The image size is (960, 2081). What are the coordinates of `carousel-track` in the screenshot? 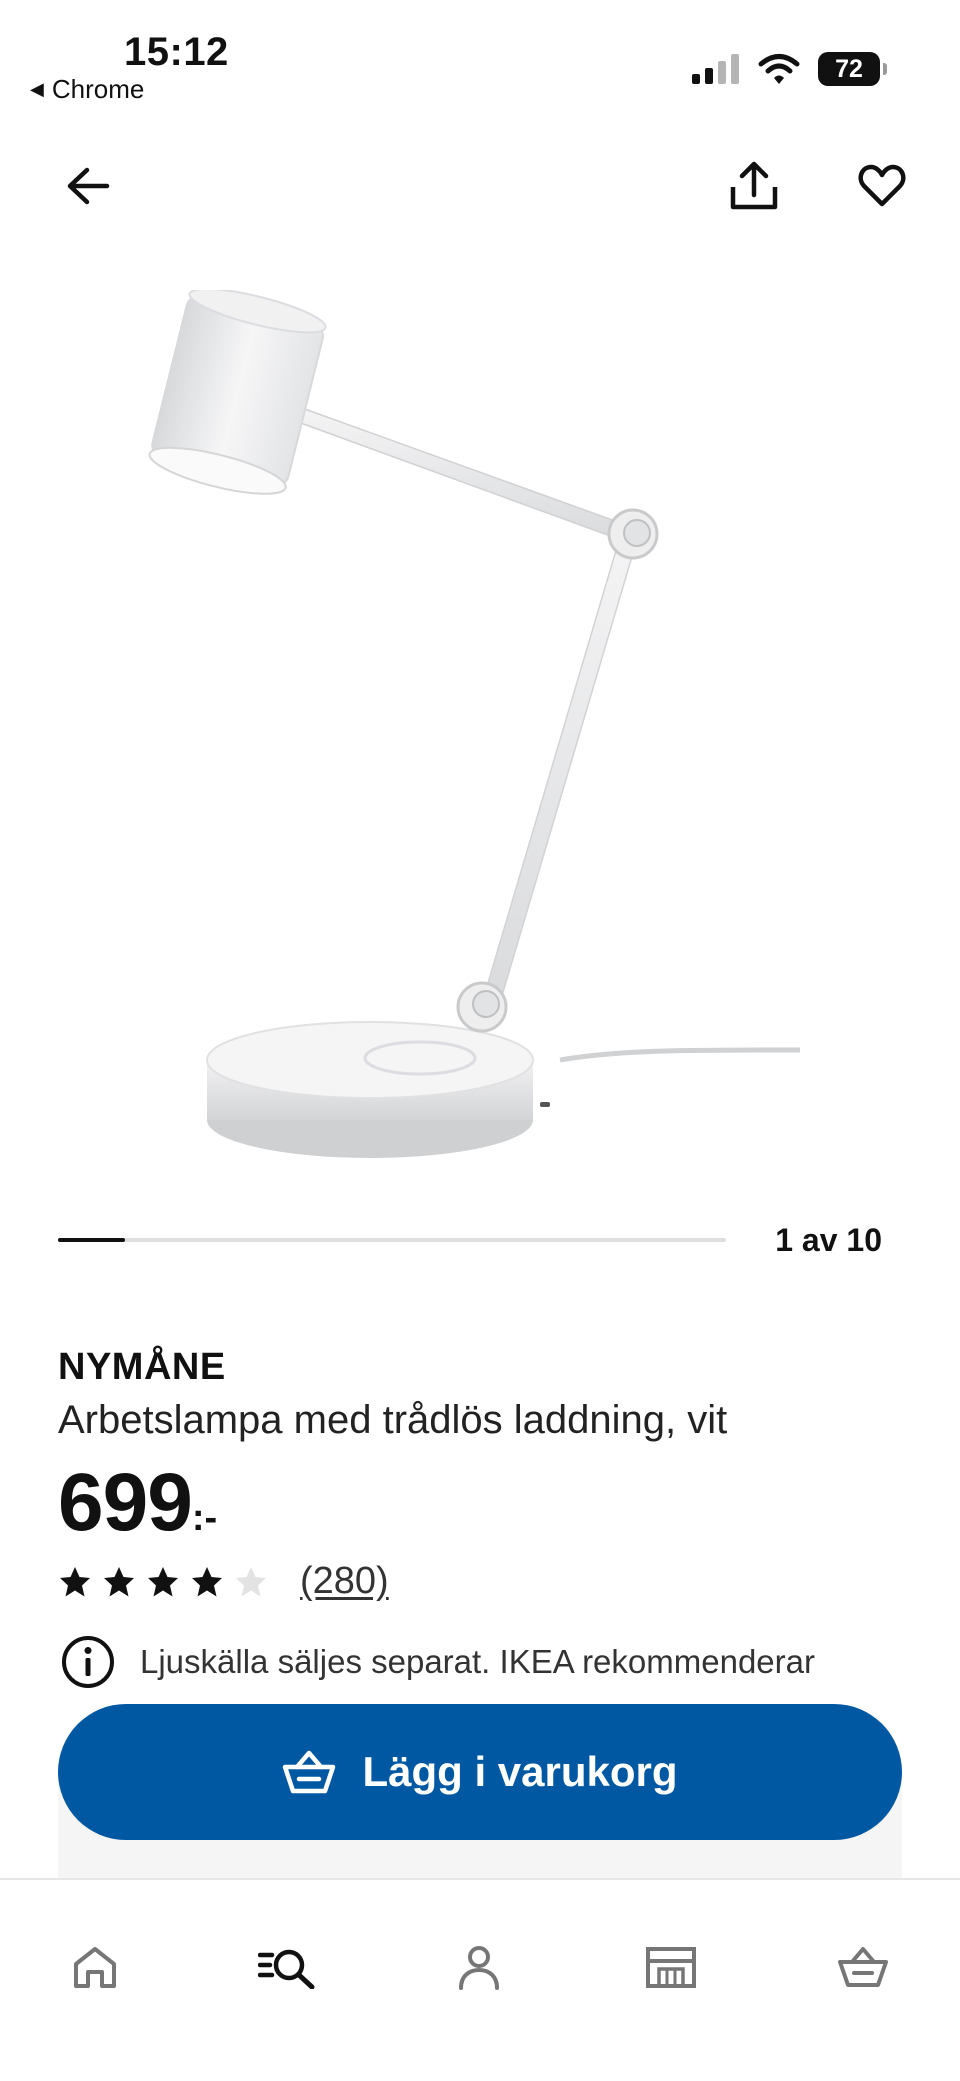 It's located at (392, 1240).